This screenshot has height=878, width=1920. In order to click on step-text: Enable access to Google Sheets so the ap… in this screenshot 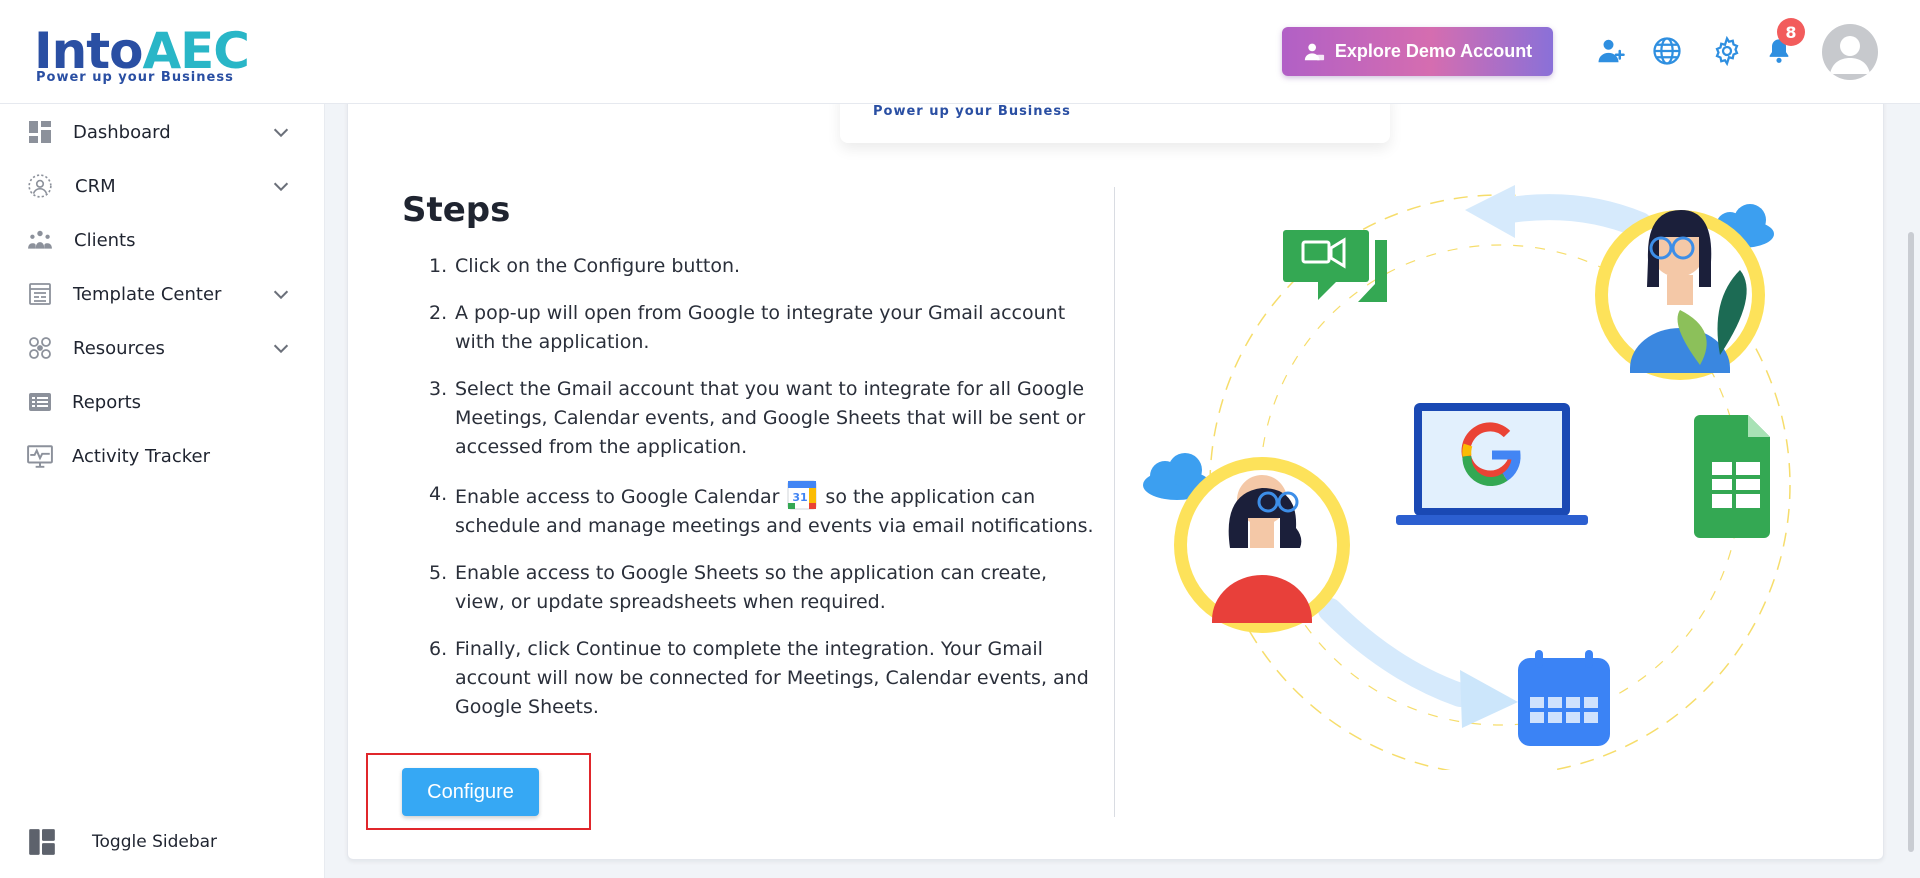, I will do `click(751, 587)`.